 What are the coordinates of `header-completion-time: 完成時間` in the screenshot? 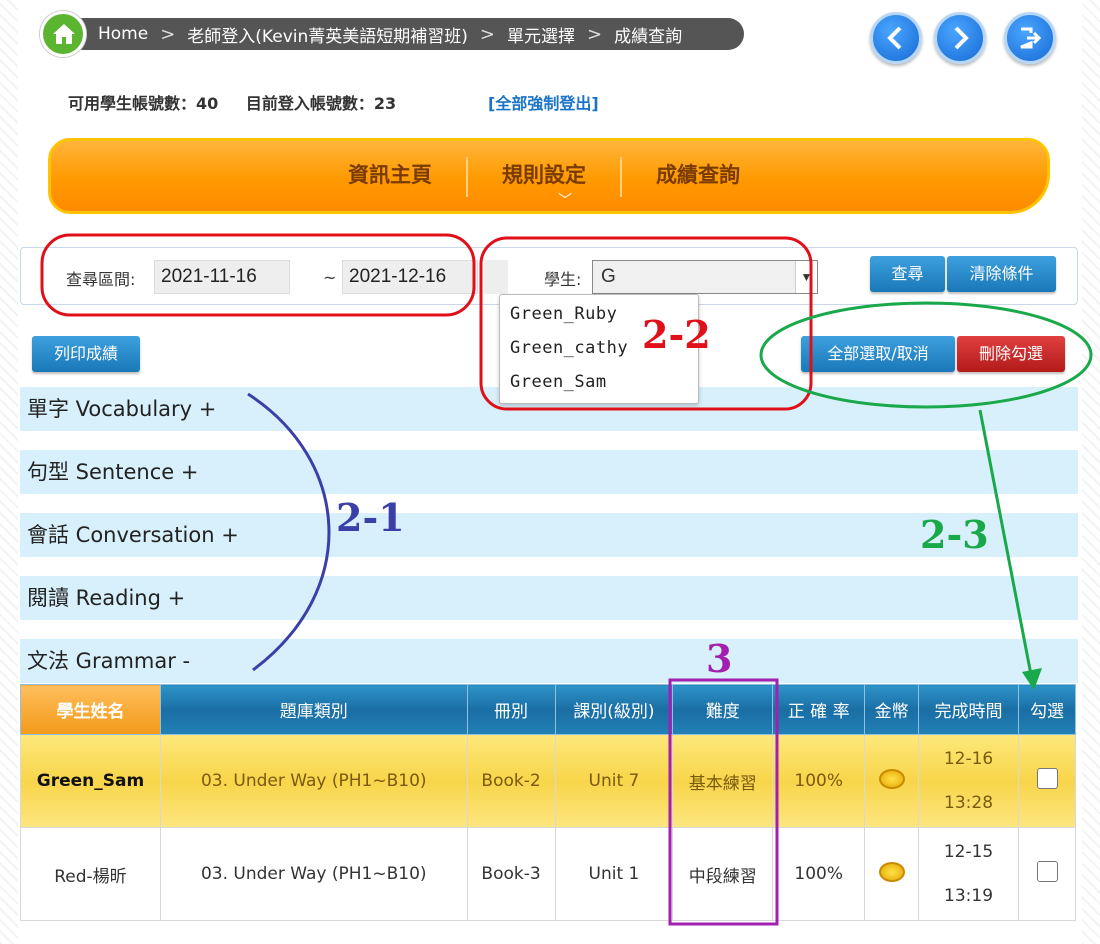 It's located at (968, 709).